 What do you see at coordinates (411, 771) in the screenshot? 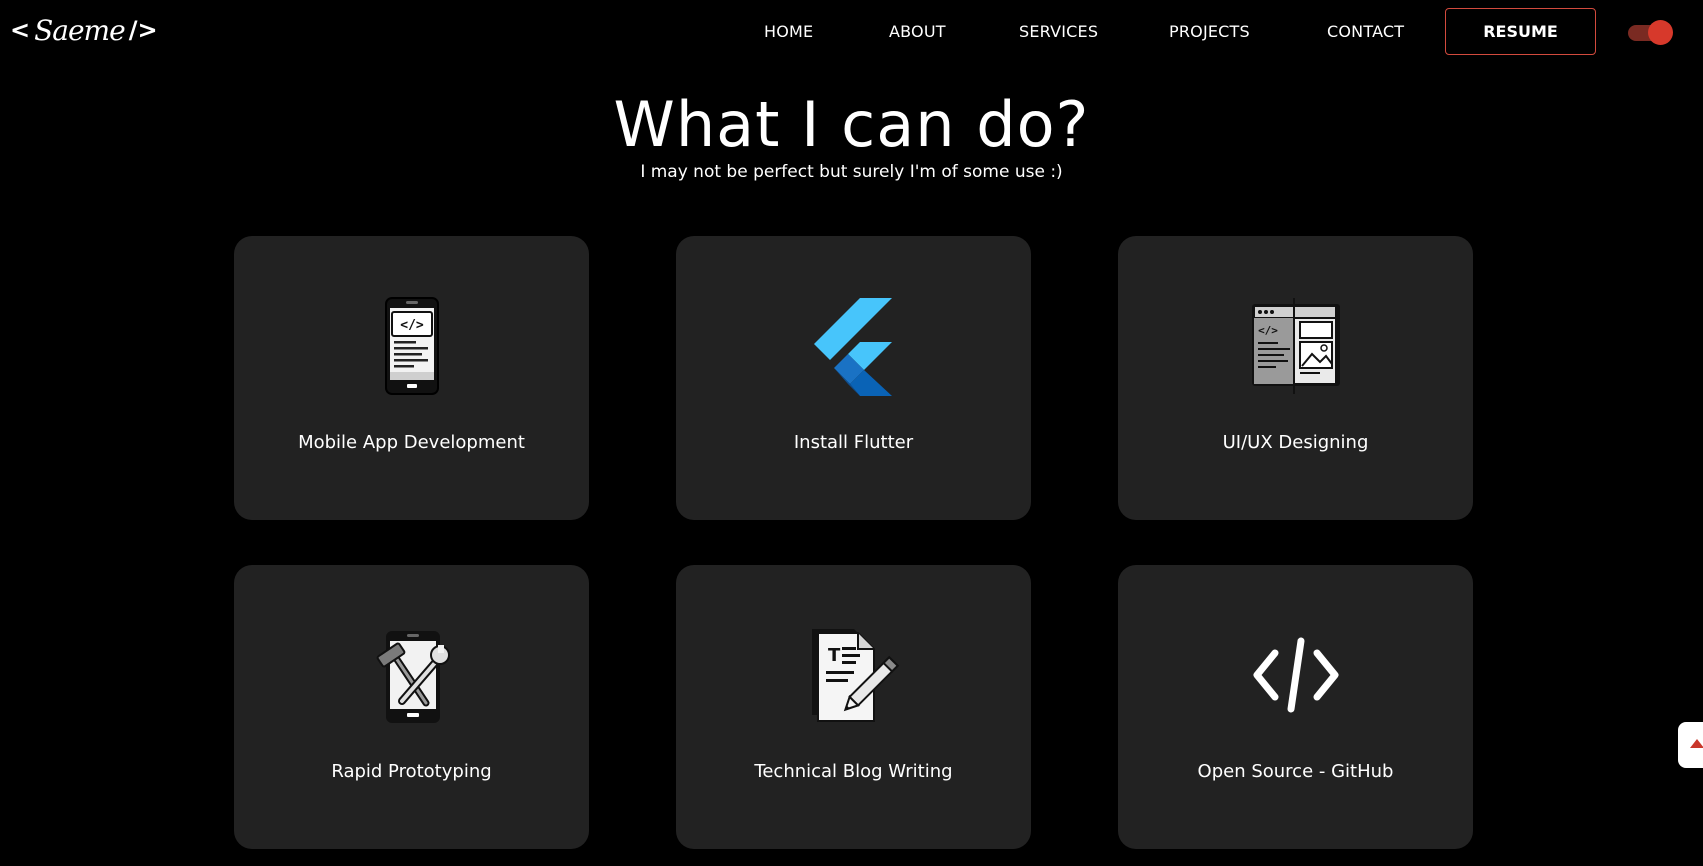
I see `service-label: Rapid Prototyping` at bounding box center [411, 771].